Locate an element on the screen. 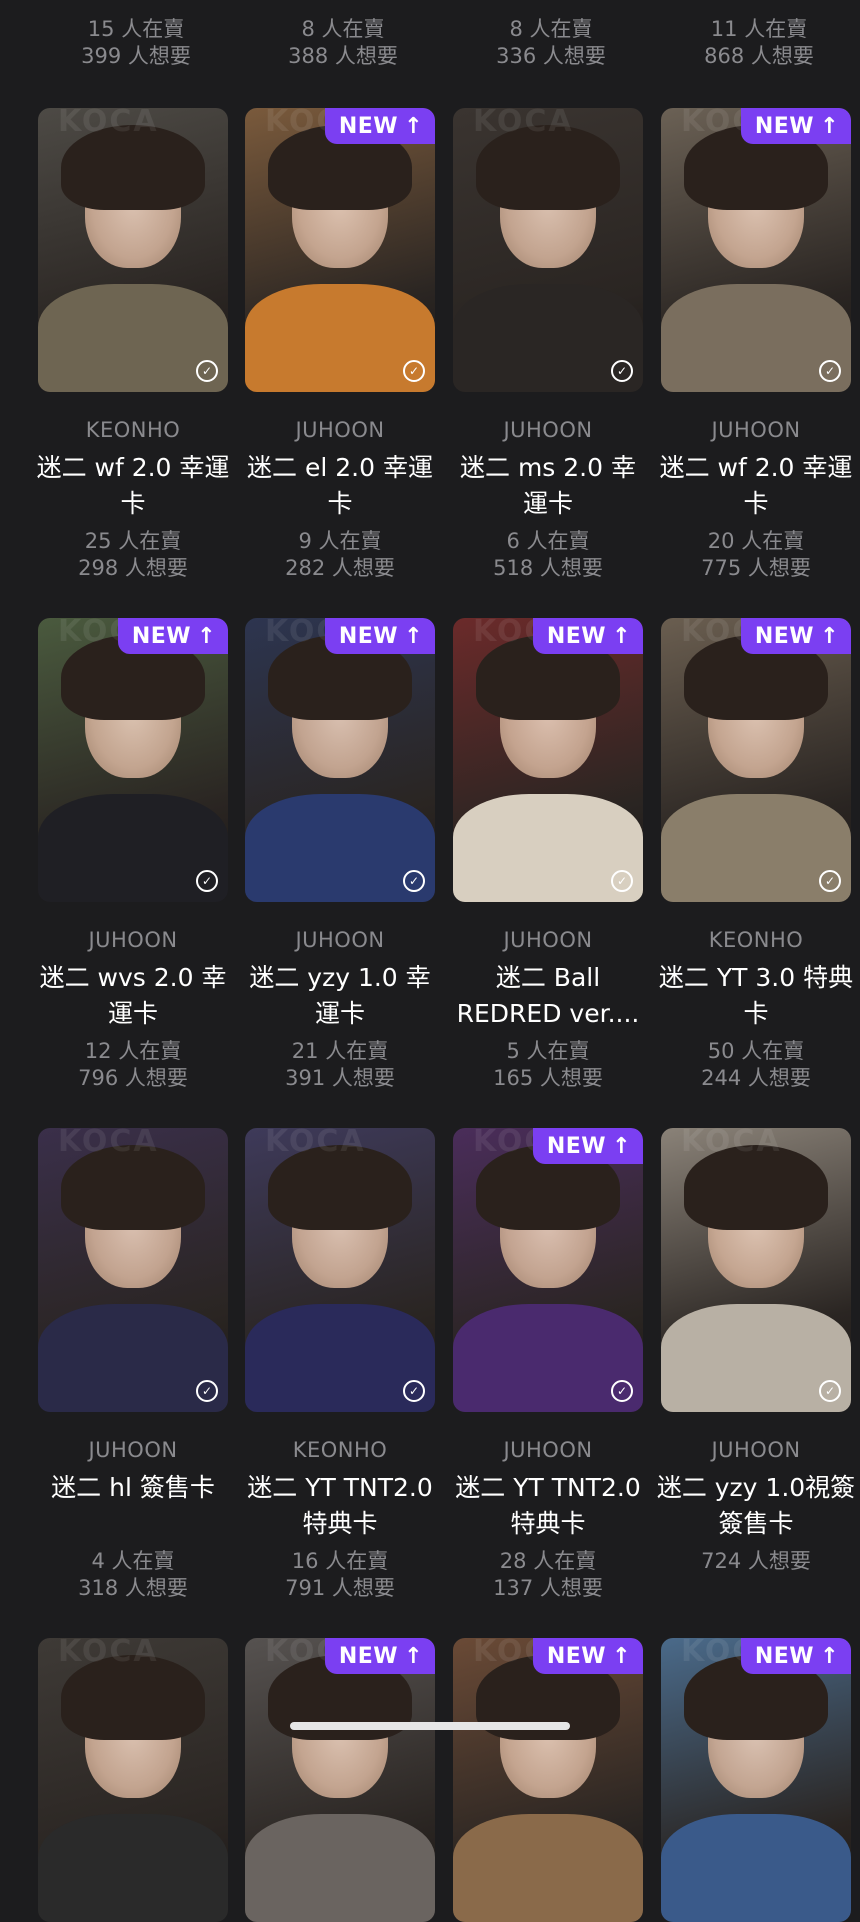  wanted-count: 391 人想要 is located at coordinates (340, 1078).